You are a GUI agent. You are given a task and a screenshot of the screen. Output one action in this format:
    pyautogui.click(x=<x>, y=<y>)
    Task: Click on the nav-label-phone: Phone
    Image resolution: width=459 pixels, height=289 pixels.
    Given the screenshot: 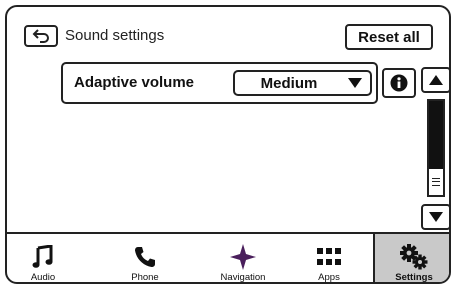 What is the action you would take?
    pyautogui.click(x=145, y=277)
    